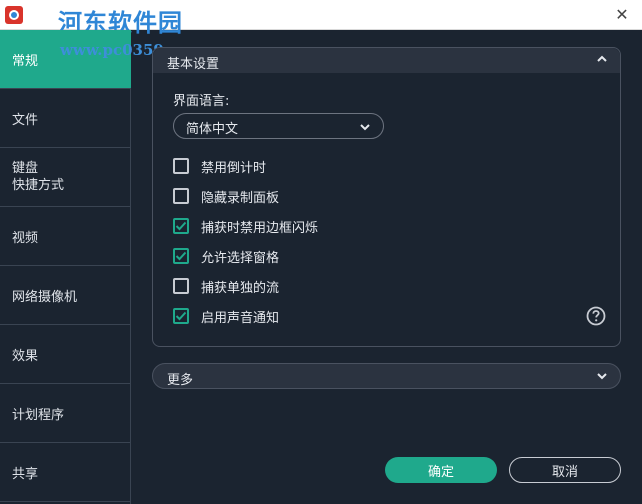 Image resolution: width=642 pixels, height=504 pixels. I want to click on sidebar-item-webcam: 网络摄像机, so click(65, 295).